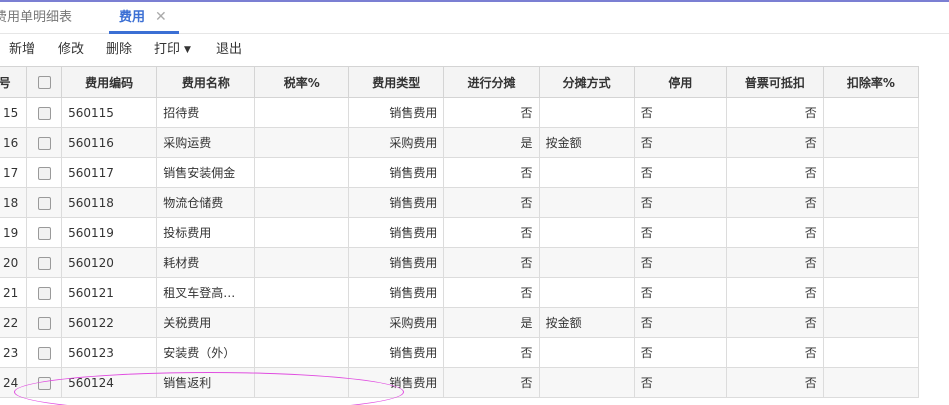 This screenshot has height=405, width=949. Describe the element at coordinates (14, 322) in the screenshot. I see `cell-seq: 22` at that location.